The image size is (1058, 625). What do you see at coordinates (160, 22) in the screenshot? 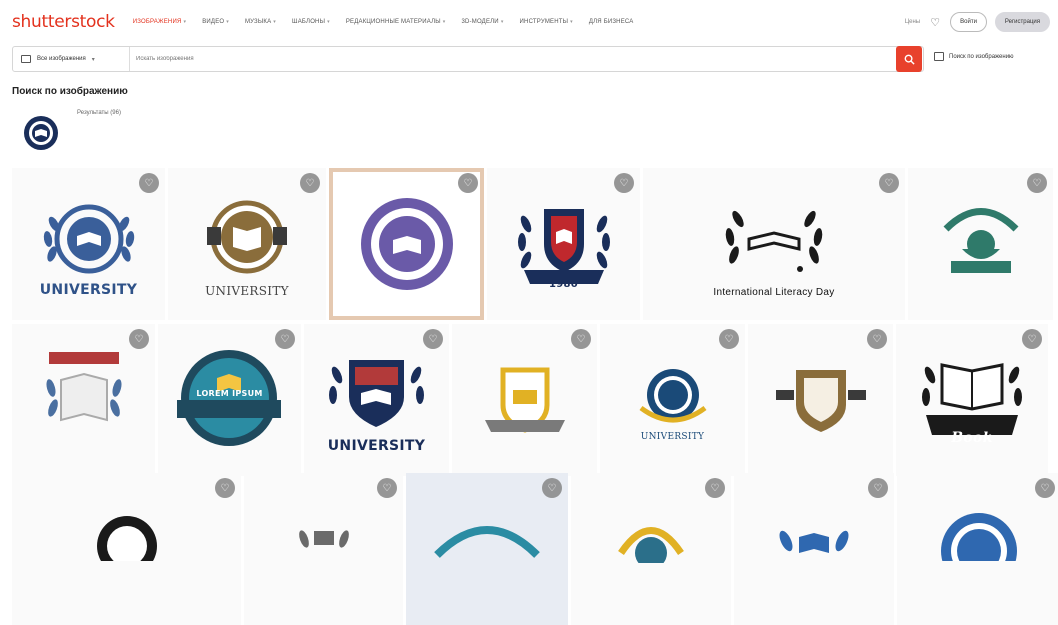
I see `nav-images: Изображения ▾` at bounding box center [160, 22].